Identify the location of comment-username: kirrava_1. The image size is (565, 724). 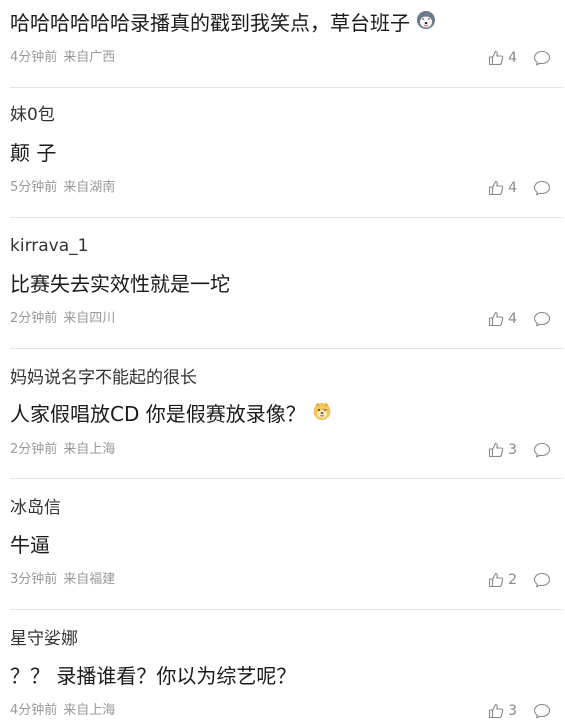
(49, 246).